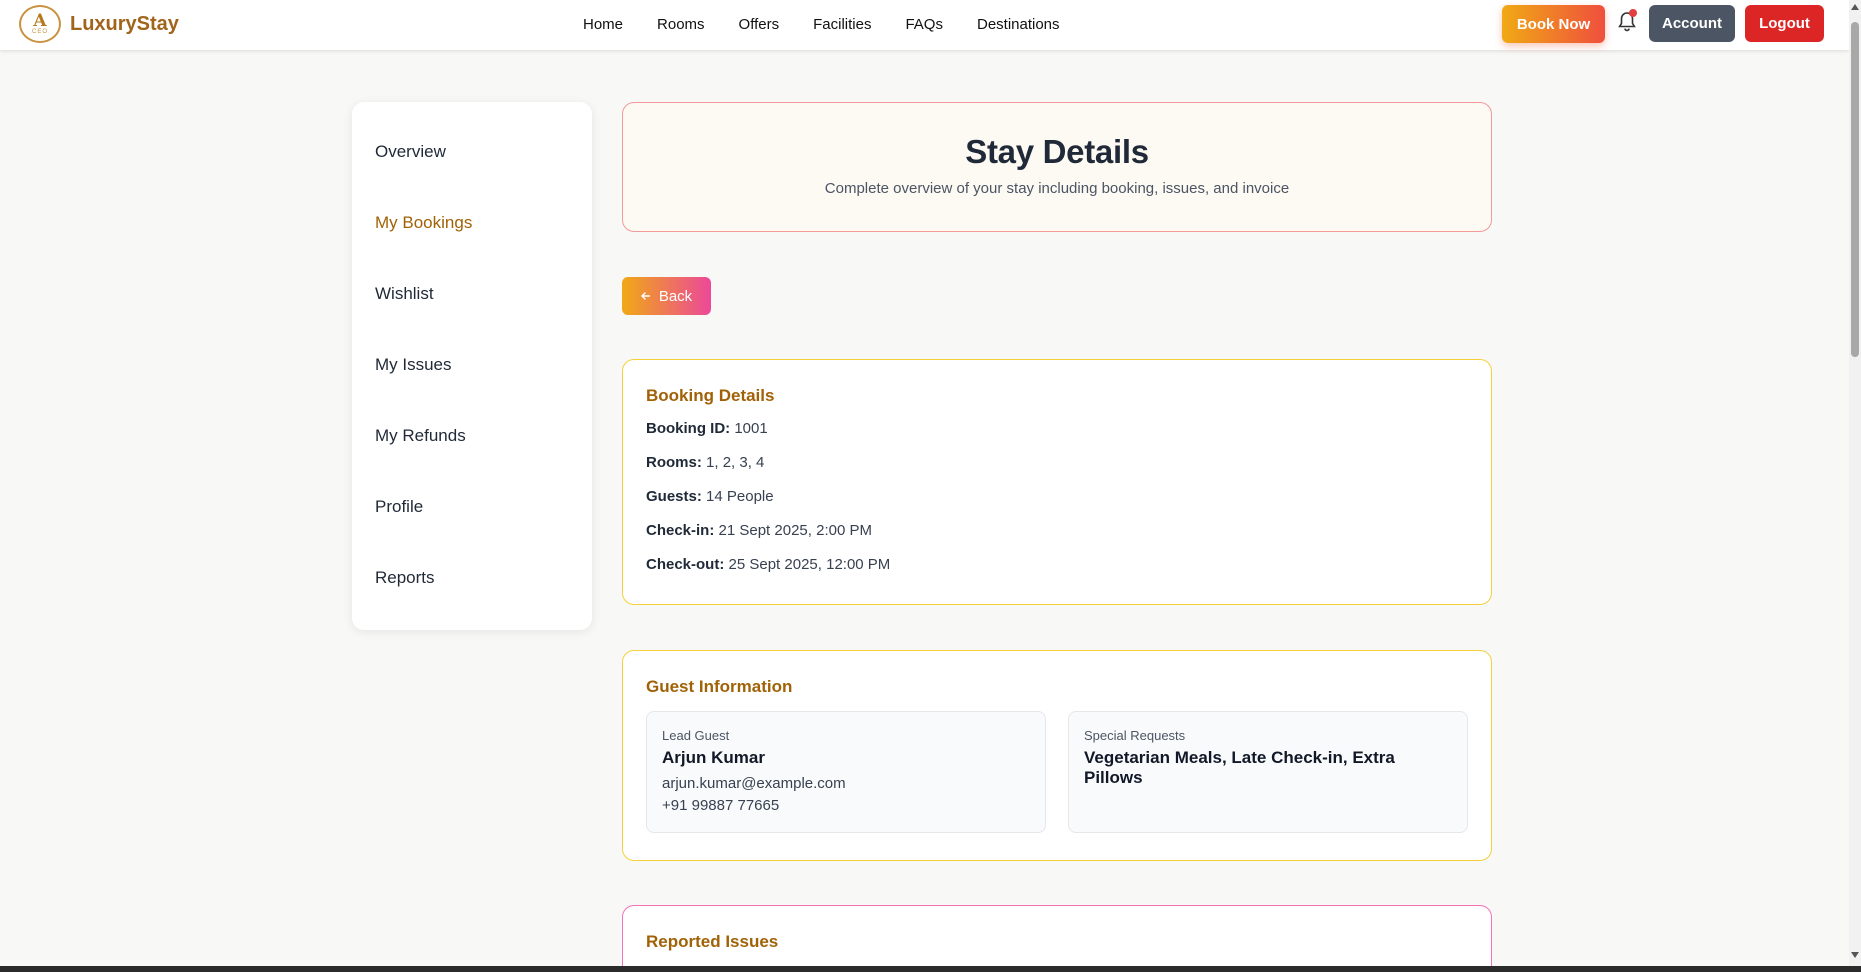 This screenshot has height=972, width=1861. I want to click on booking-id-row: Booking ID: 1001, so click(1057, 437).